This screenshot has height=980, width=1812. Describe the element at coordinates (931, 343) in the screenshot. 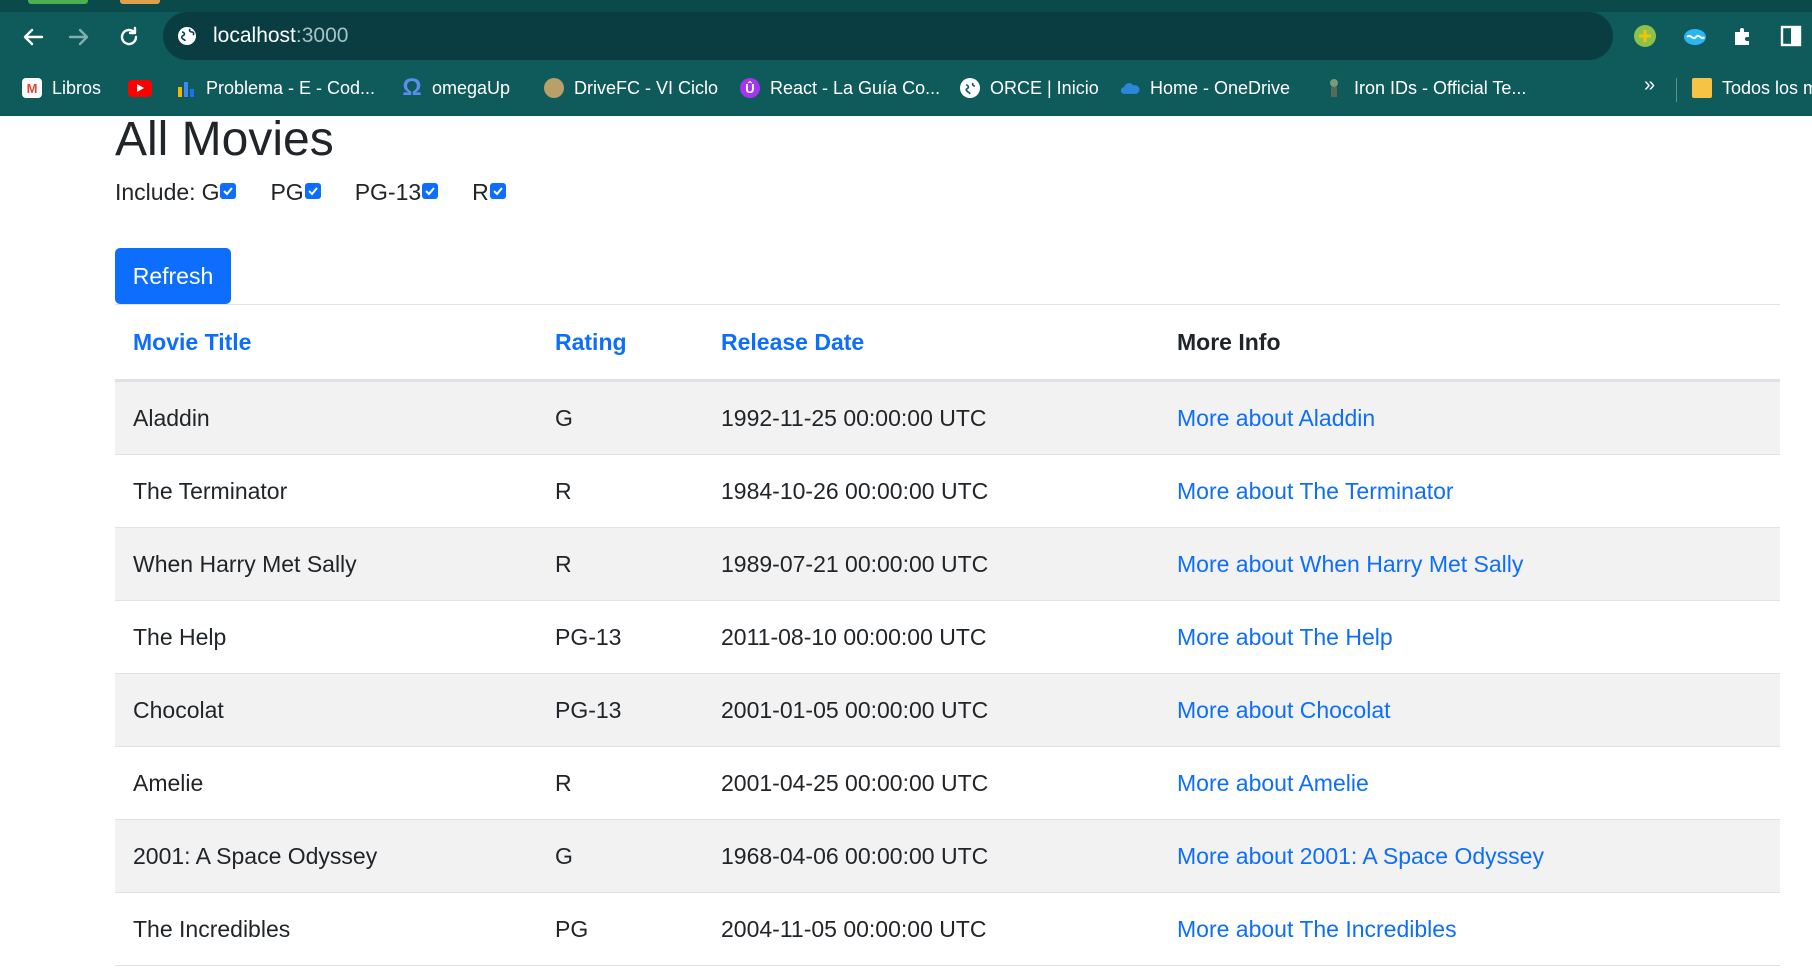

I see `column-header-release-date: Release Date` at that location.